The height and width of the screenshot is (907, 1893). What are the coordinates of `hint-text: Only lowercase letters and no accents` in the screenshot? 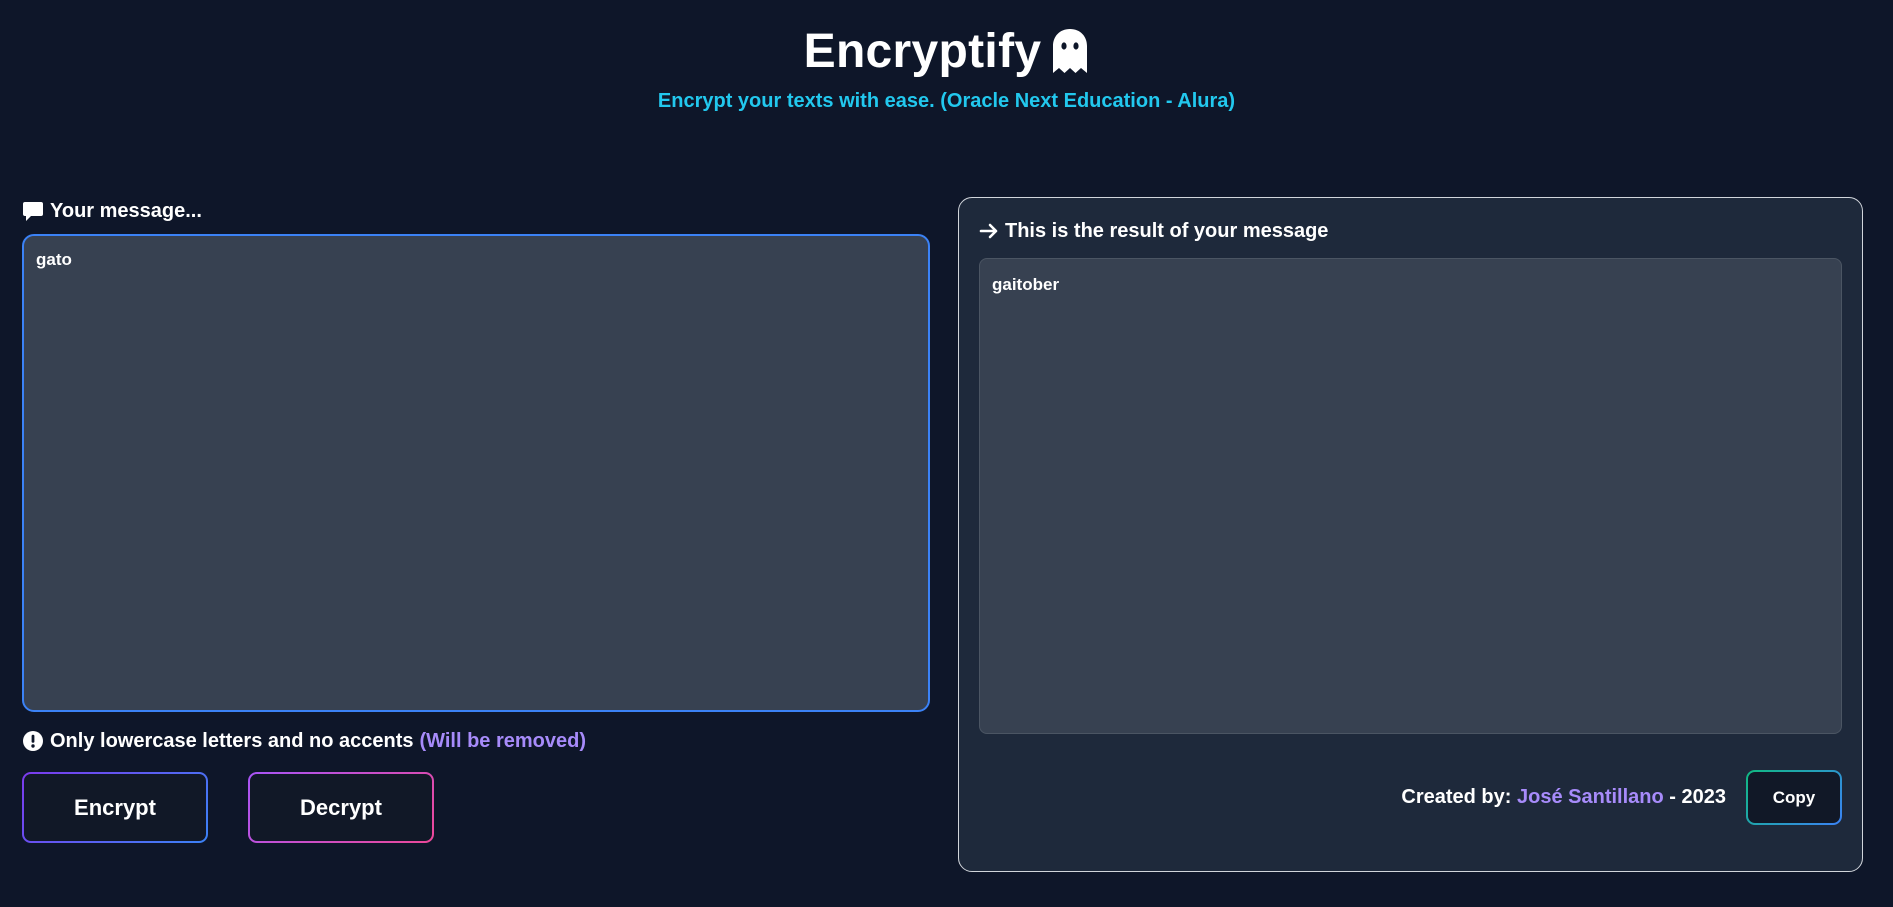 It's located at (232, 740).